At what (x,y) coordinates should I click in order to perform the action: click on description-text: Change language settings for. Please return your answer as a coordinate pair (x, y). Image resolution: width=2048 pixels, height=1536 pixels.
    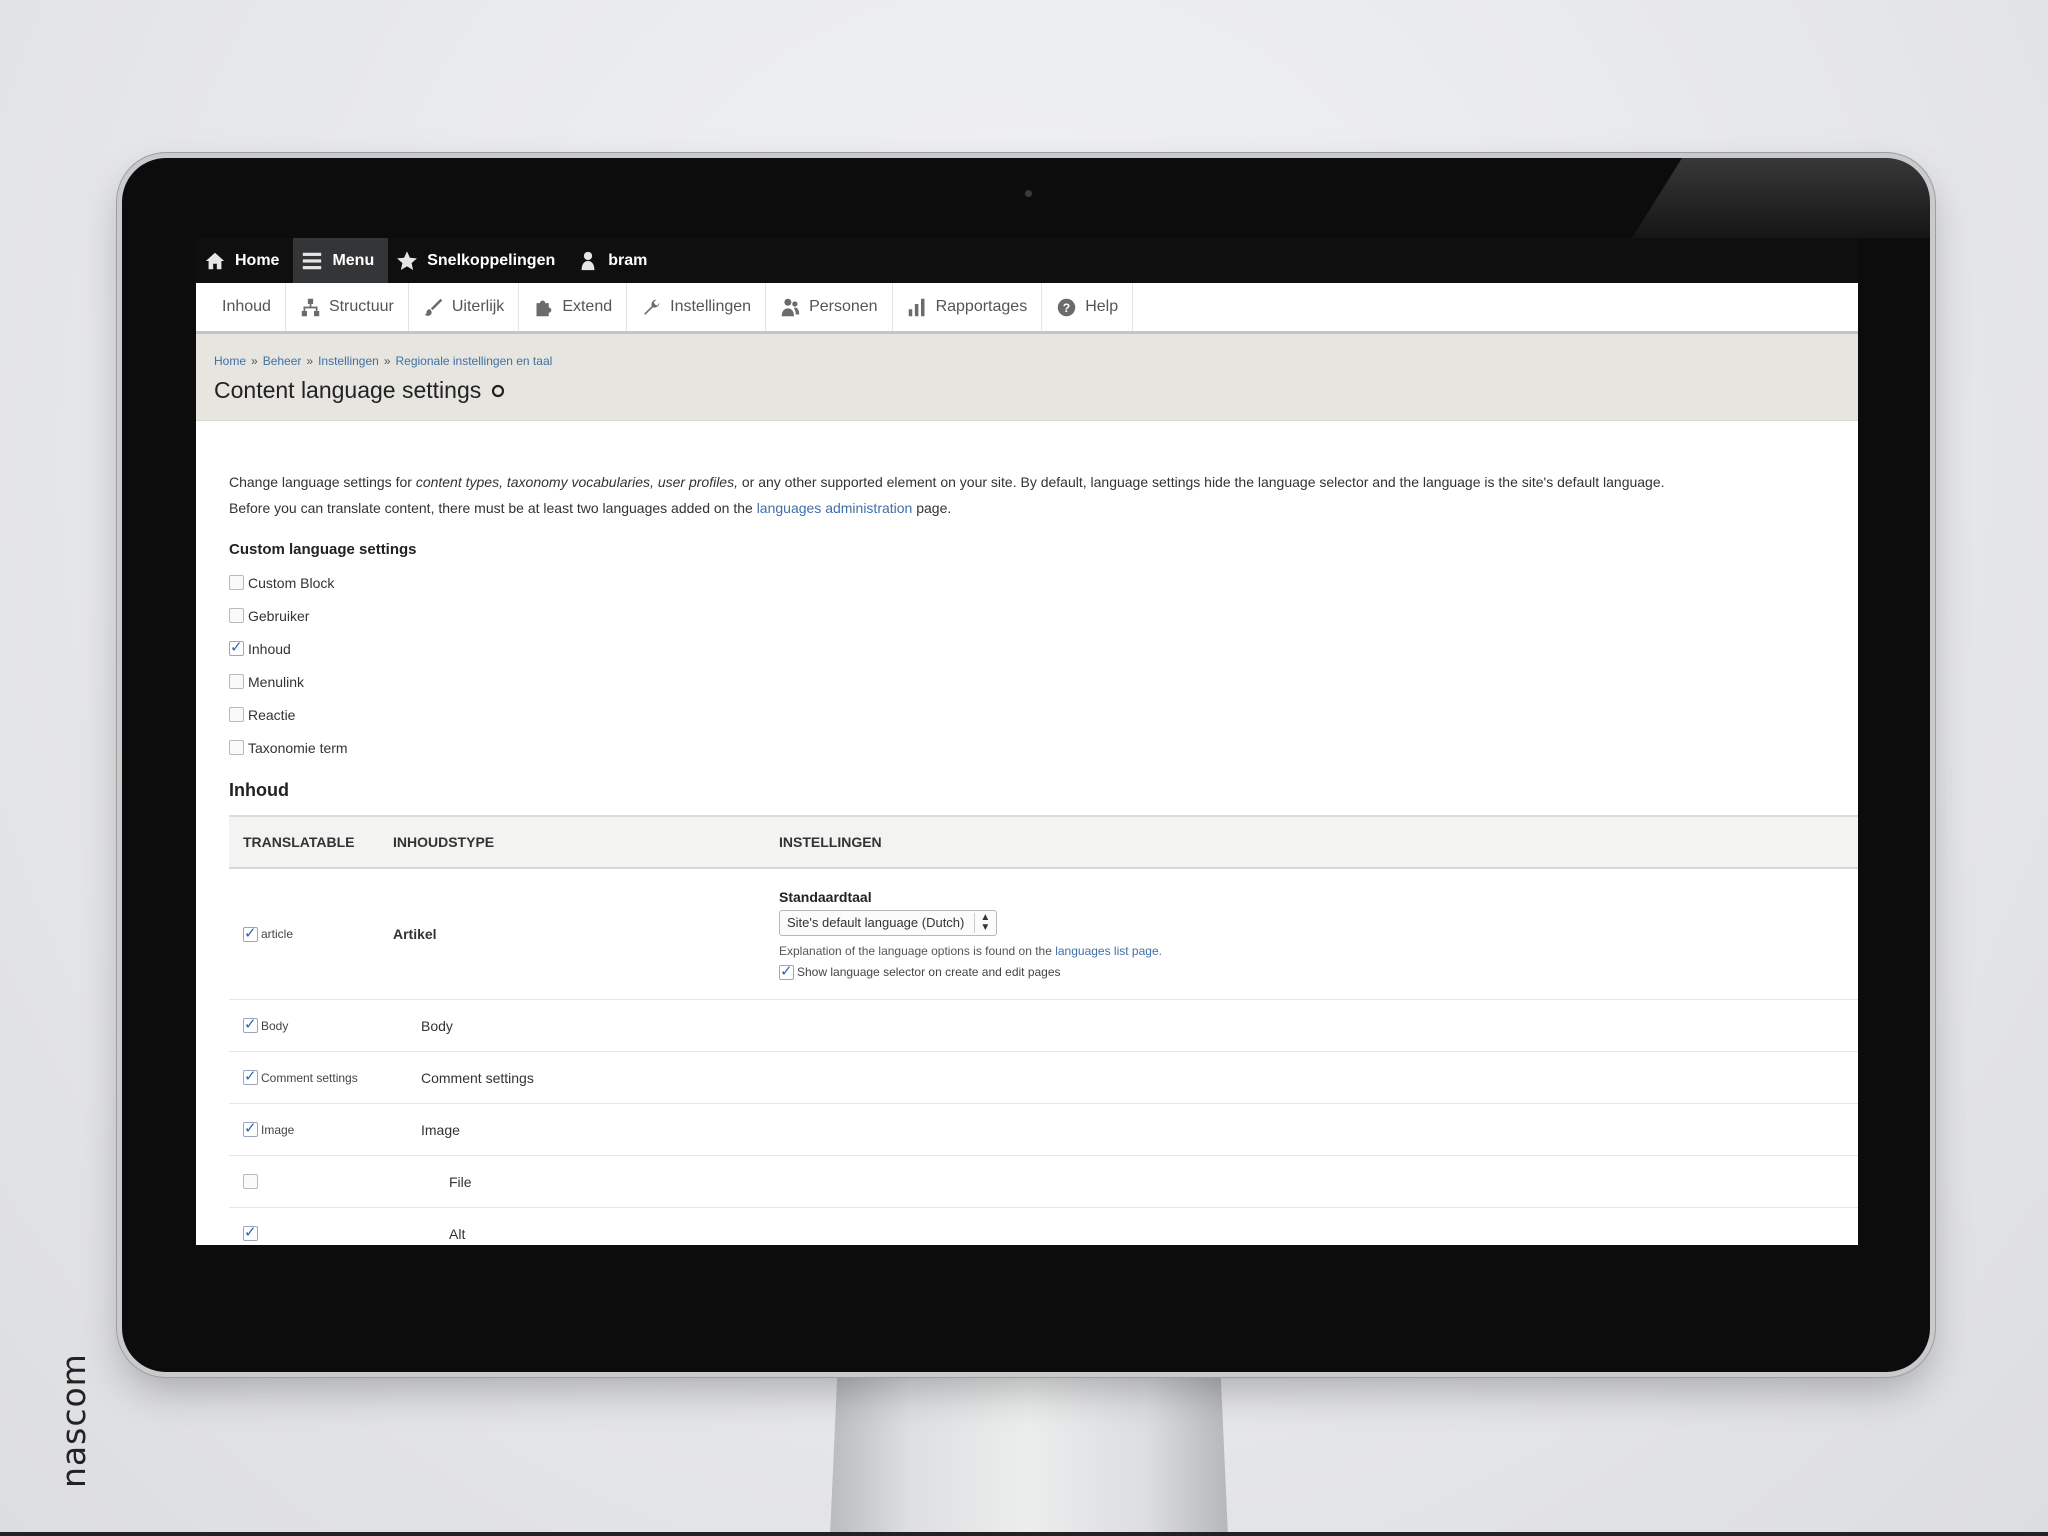
    Looking at the image, I should click on (322, 482).